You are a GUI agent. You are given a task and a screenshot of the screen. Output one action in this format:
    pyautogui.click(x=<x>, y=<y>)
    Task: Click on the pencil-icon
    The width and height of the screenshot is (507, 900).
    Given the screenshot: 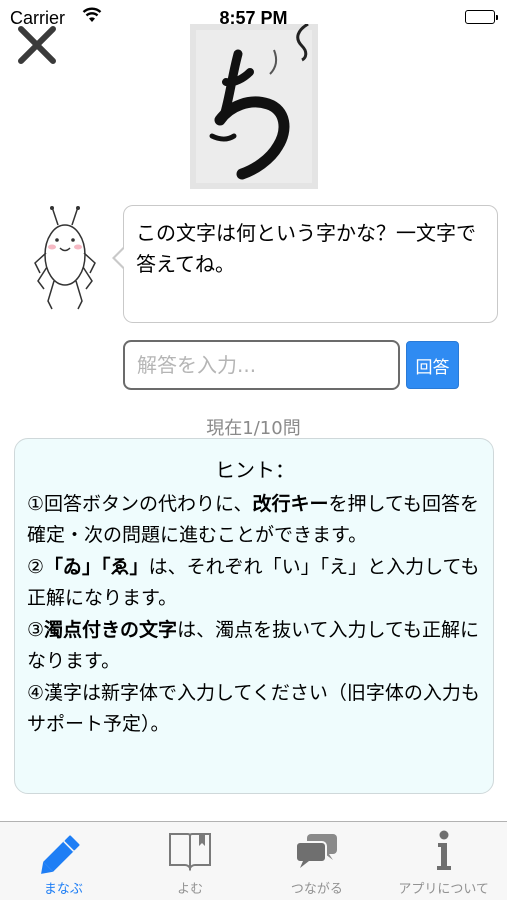 What is the action you would take?
    pyautogui.click(x=63, y=851)
    